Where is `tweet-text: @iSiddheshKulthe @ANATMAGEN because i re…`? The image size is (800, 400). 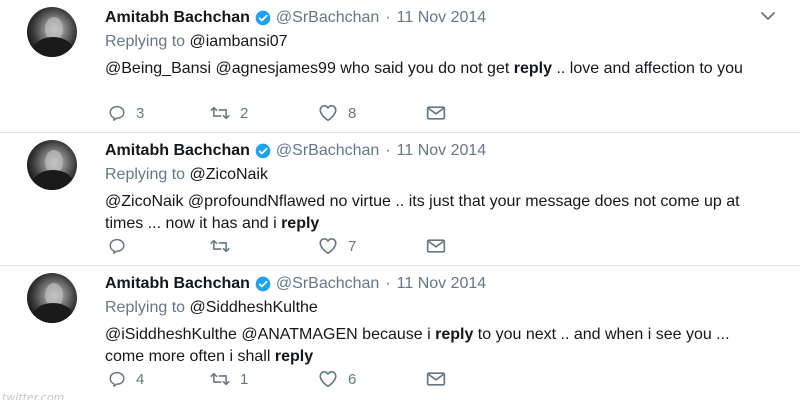 tweet-text: @iSiddheshKulthe @ANATMAGEN because i re… is located at coordinates (435, 346).